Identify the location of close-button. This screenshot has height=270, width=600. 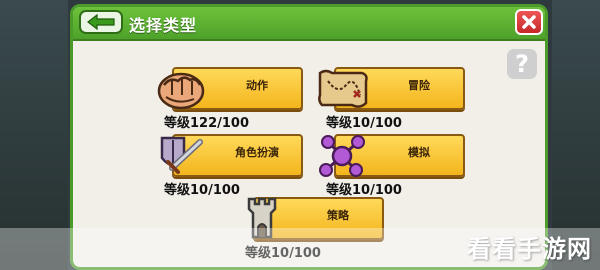
(529, 22).